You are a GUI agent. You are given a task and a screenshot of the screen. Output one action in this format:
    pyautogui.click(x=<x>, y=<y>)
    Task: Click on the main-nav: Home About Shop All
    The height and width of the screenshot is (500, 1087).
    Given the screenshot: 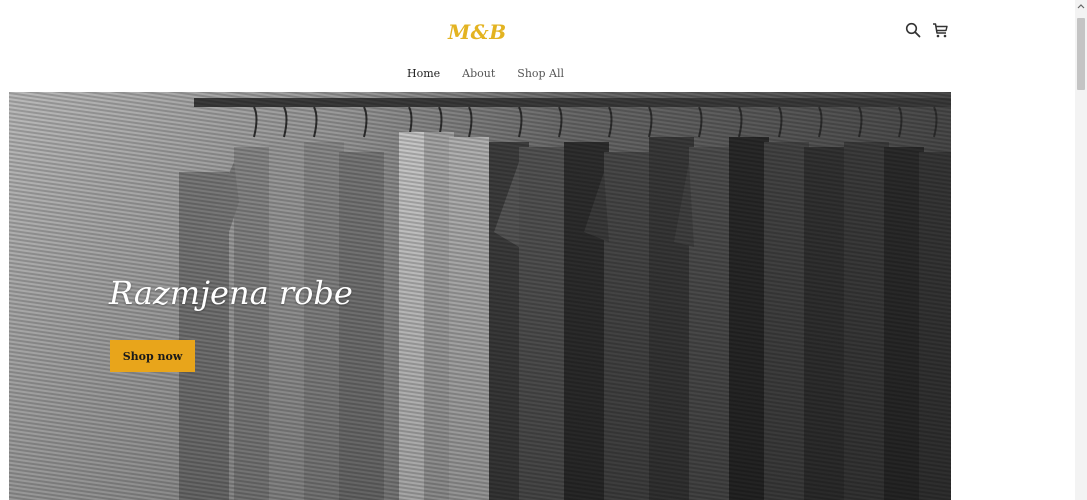 What is the action you would take?
    pyautogui.click(x=485, y=73)
    